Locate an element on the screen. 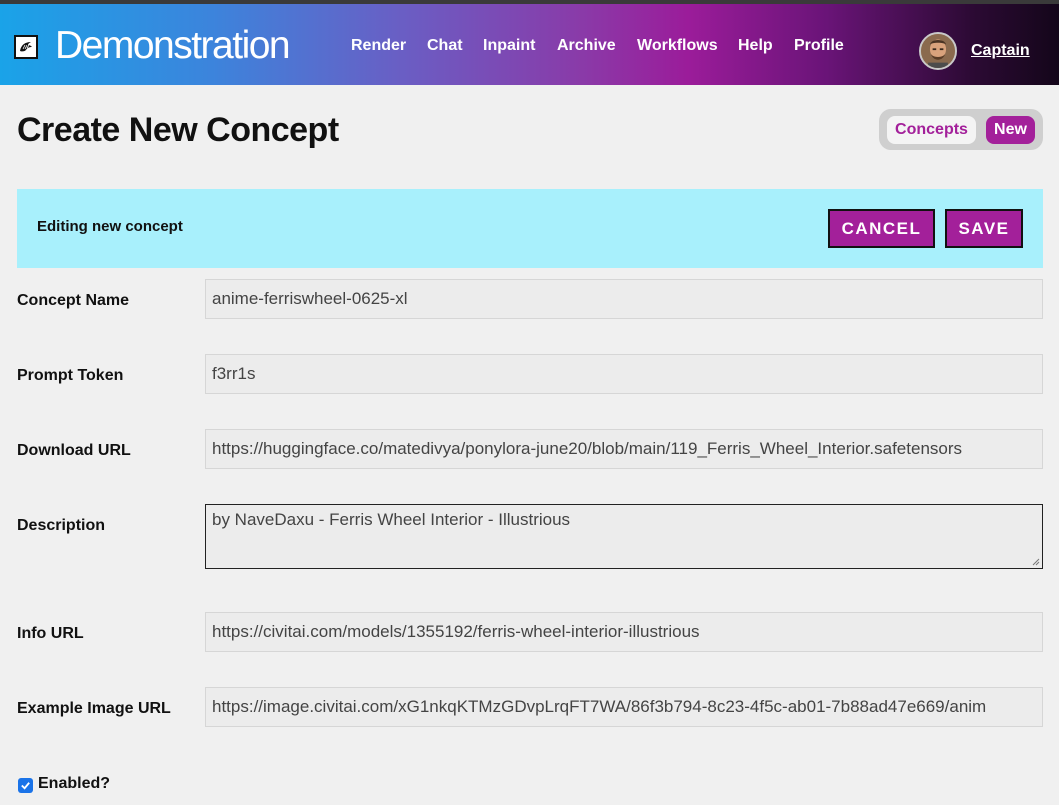 The height and width of the screenshot is (805, 1059). info-url-label: Info URL is located at coordinates (50, 633).